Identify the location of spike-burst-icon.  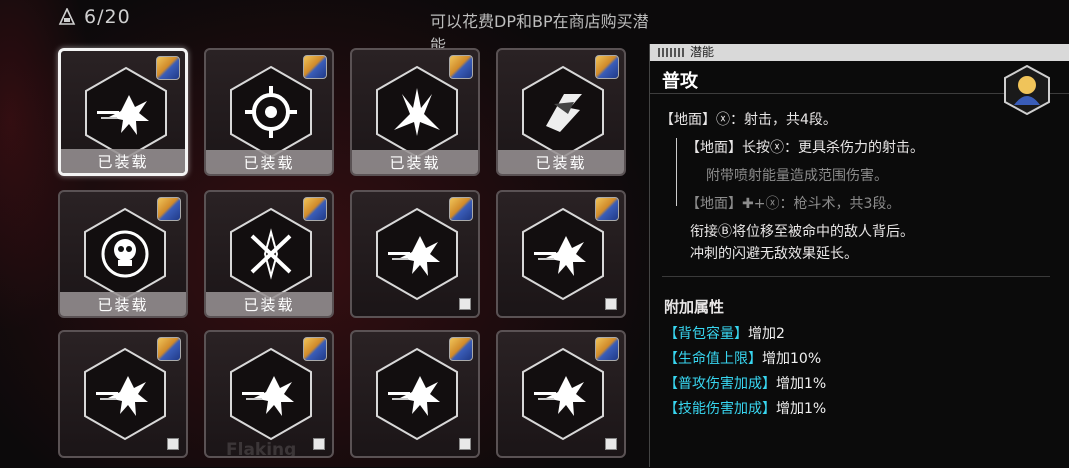
(417, 112).